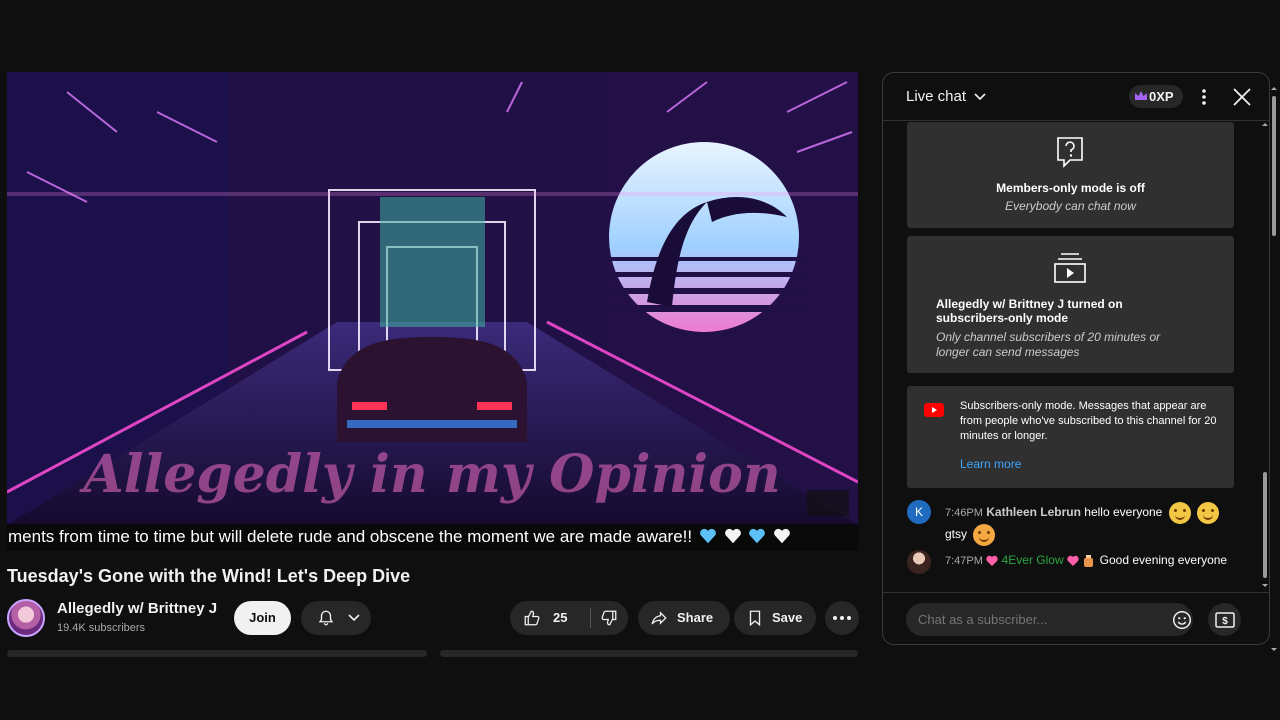  What do you see at coordinates (1123, 512) in the screenshot?
I see `message-text: hello everyone` at bounding box center [1123, 512].